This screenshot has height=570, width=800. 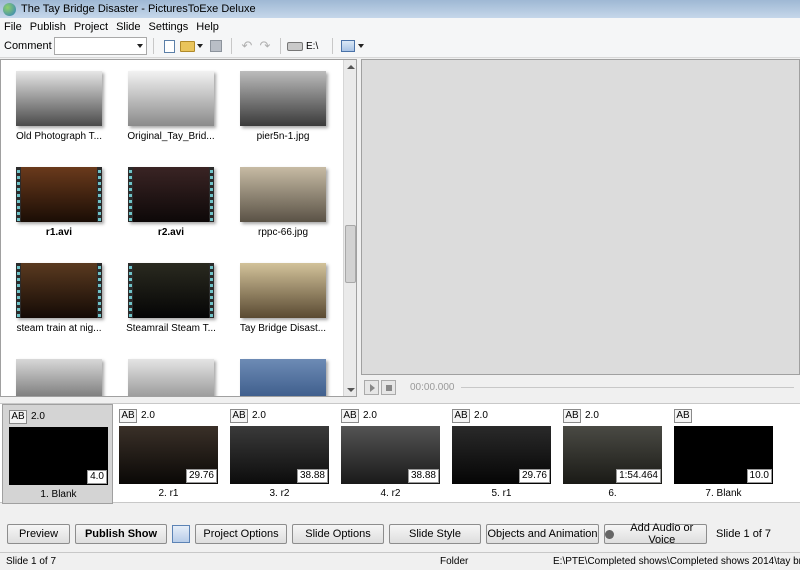 What do you see at coordinates (13, 27) in the screenshot?
I see `menu-file: File` at bounding box center [13, 27].